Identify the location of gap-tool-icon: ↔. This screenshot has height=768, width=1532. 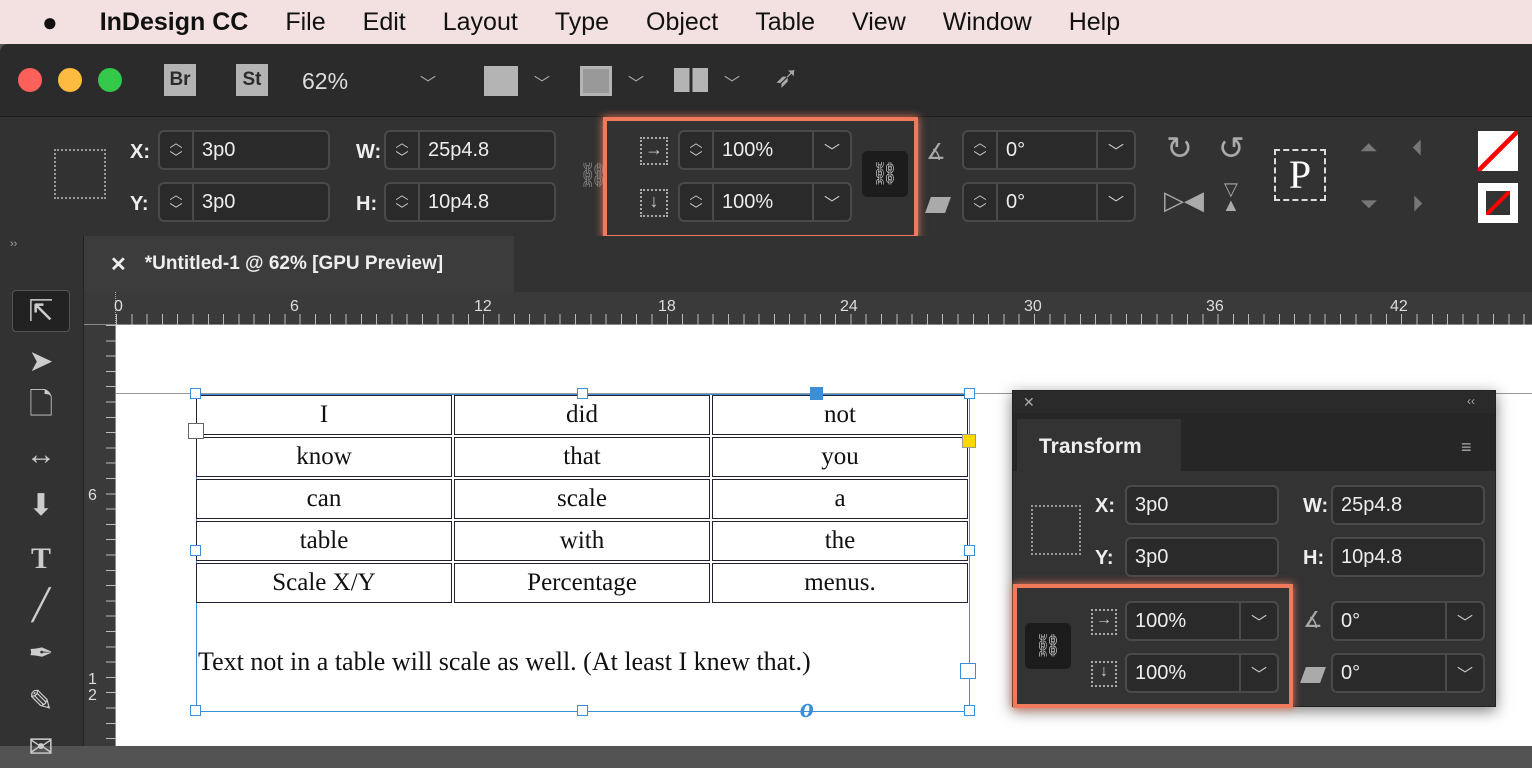
(41, 455).